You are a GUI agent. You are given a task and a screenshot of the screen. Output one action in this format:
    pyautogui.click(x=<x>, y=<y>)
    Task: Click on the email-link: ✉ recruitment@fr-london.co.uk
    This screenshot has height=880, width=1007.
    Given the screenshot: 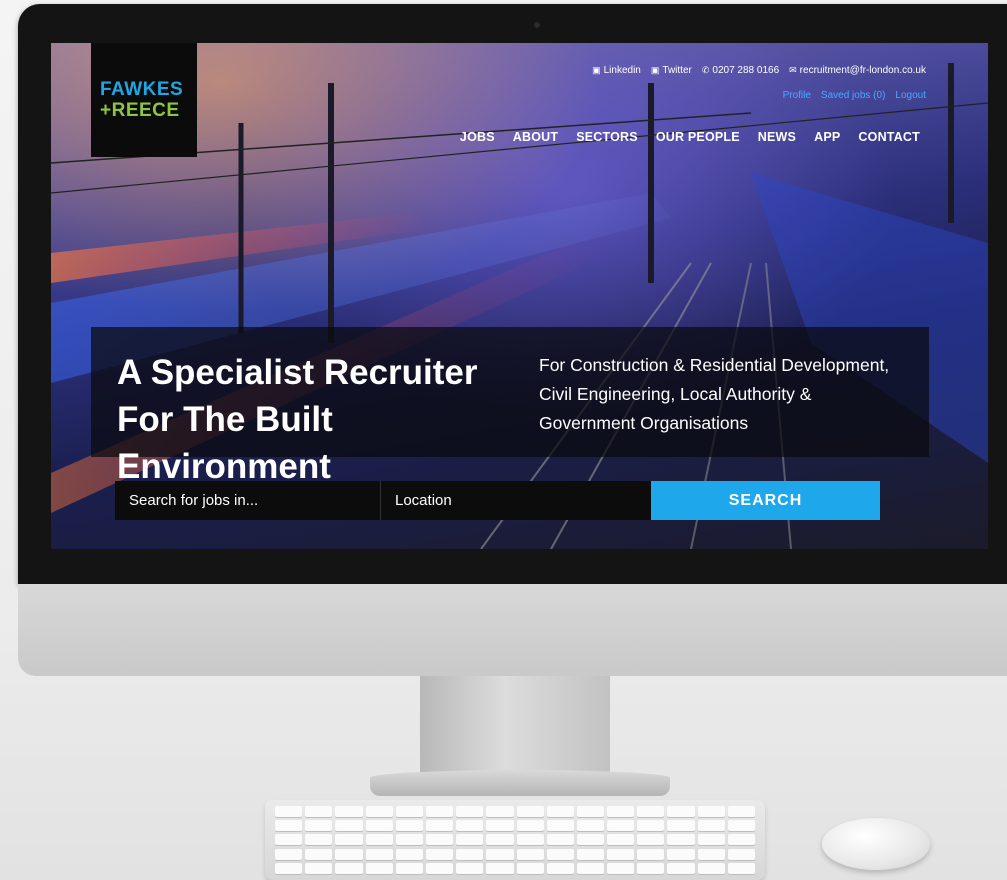 What is the action you would take?
    pyautogui.click(x=857, y=70)
    